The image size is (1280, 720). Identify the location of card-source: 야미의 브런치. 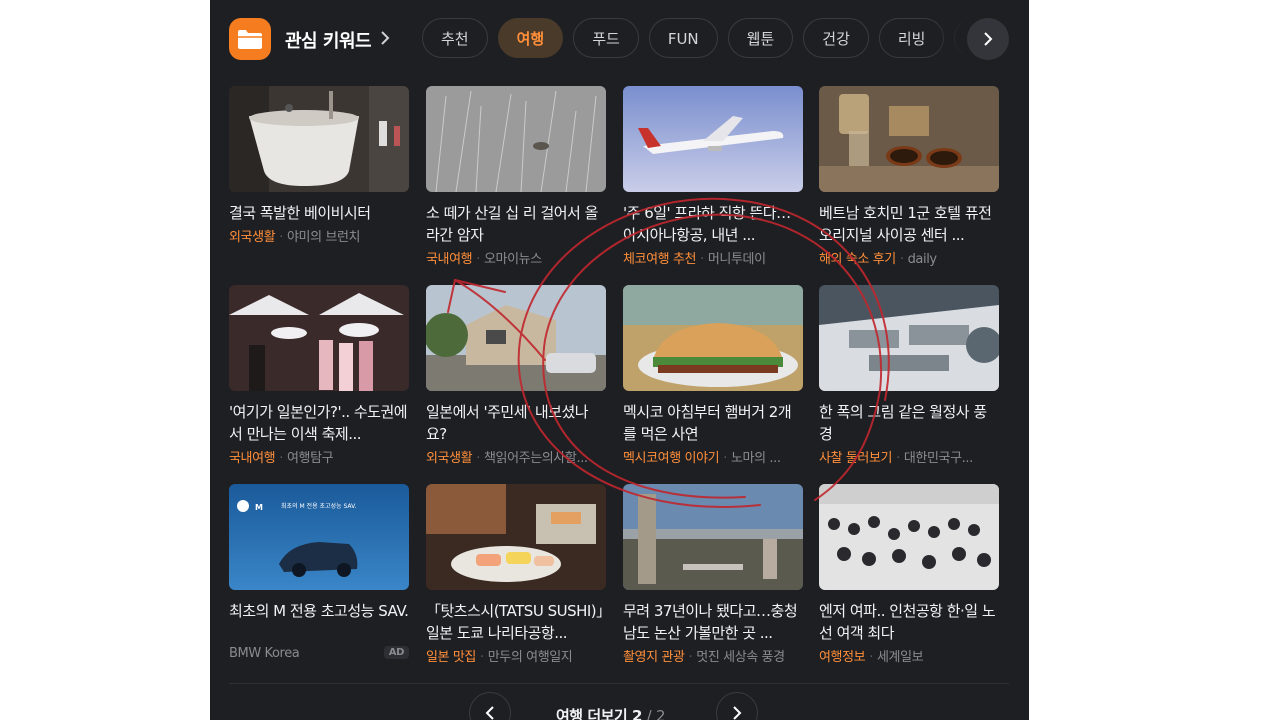
(323, 237).